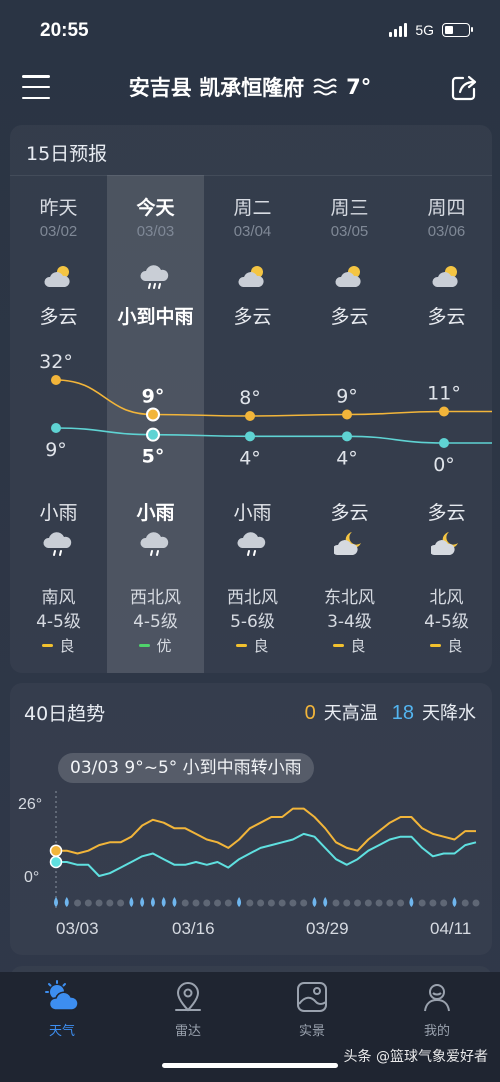 This screenshot has width=500, height=1082. I want to click on tab-label: 雷达, so click(187, 1031).